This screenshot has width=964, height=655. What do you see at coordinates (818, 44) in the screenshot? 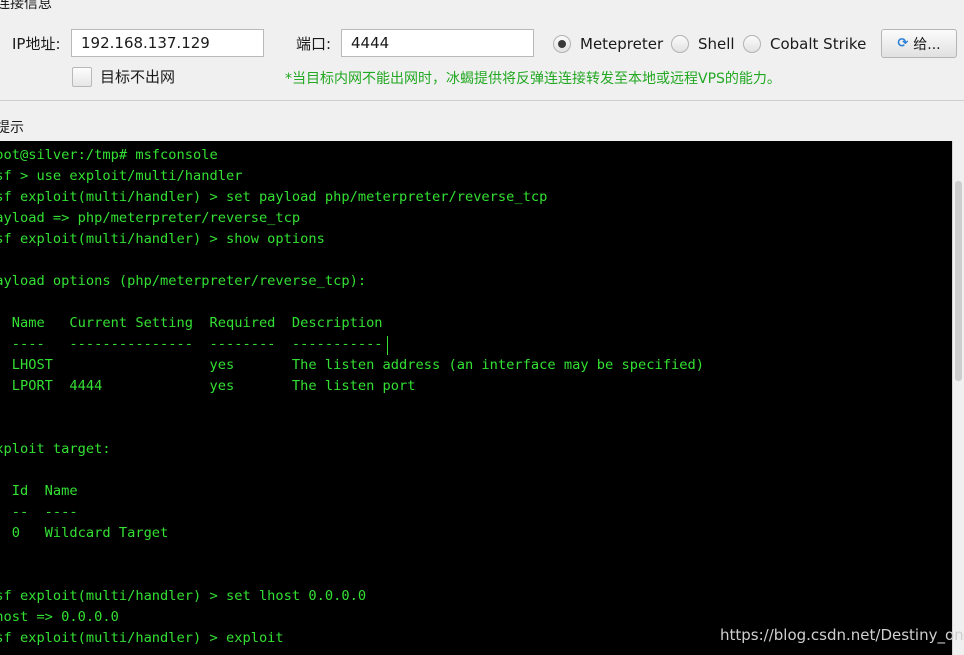
I see `radio-cobalt-strike-label: Cobalt Strike` at bounding box center [818, 44].